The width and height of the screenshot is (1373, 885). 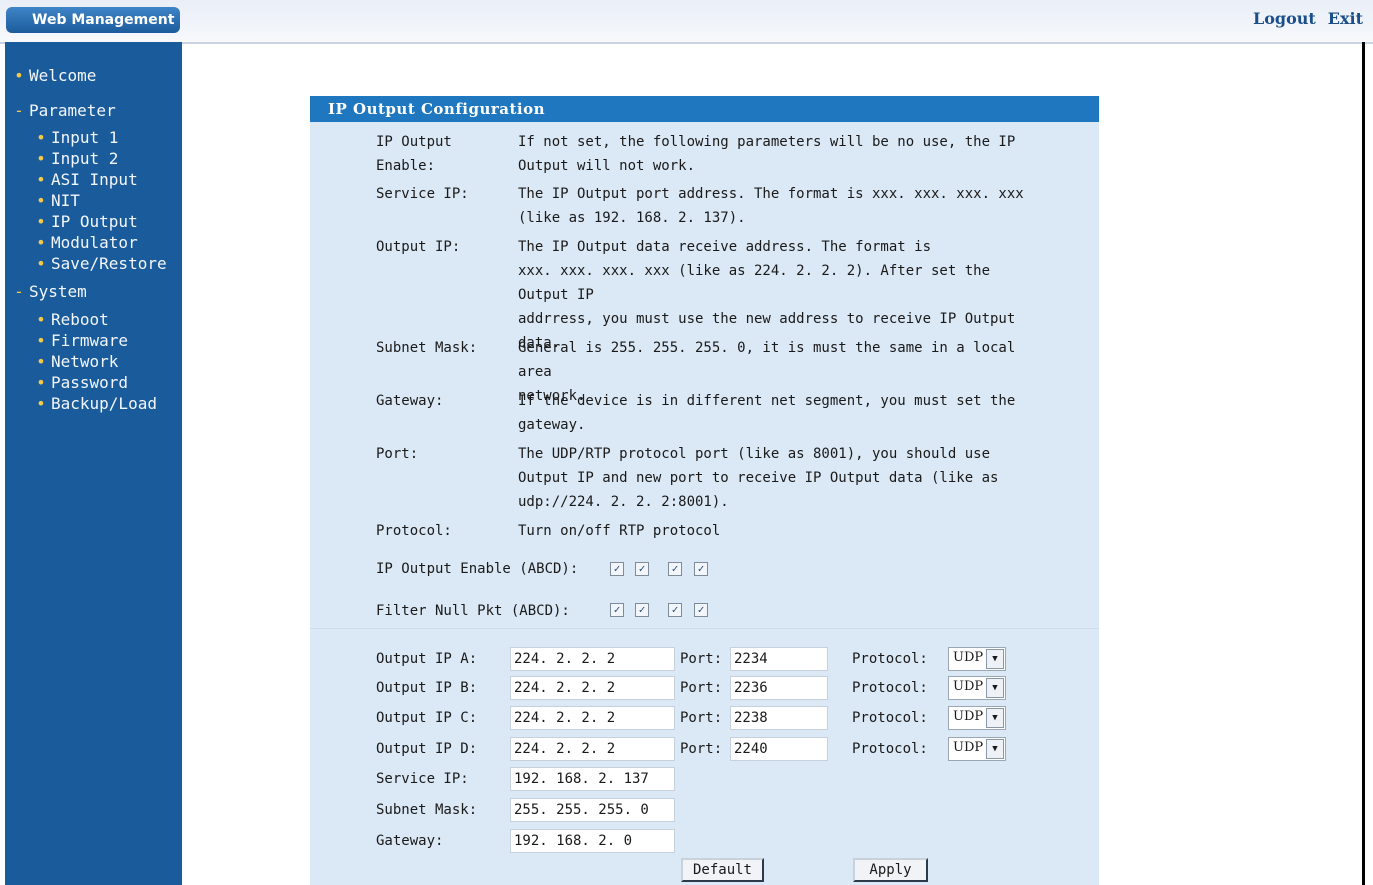 I want to click on help-text-protocol: Turn on/off RTP protocol, so click(x=619, y=531).